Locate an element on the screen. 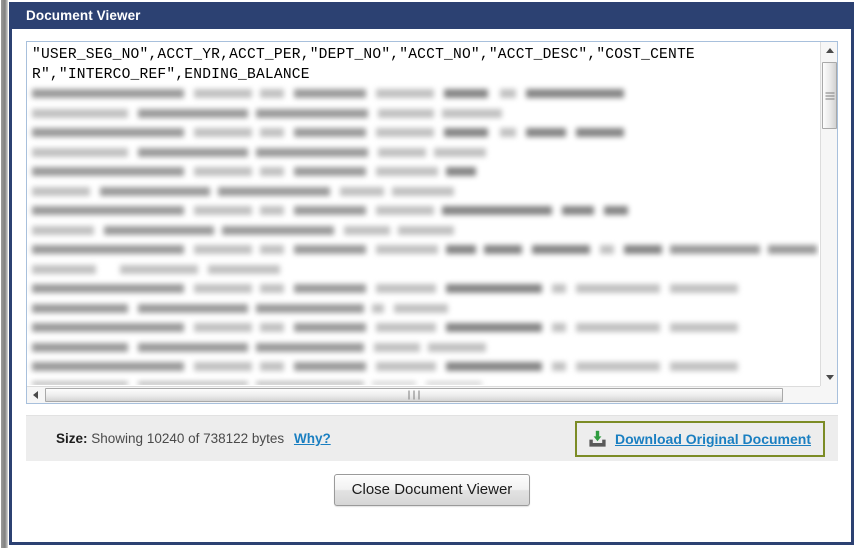 This screenshot has height=548, width=860. download-original-document-label: Download Original Document is located at coordinates (713, 439).